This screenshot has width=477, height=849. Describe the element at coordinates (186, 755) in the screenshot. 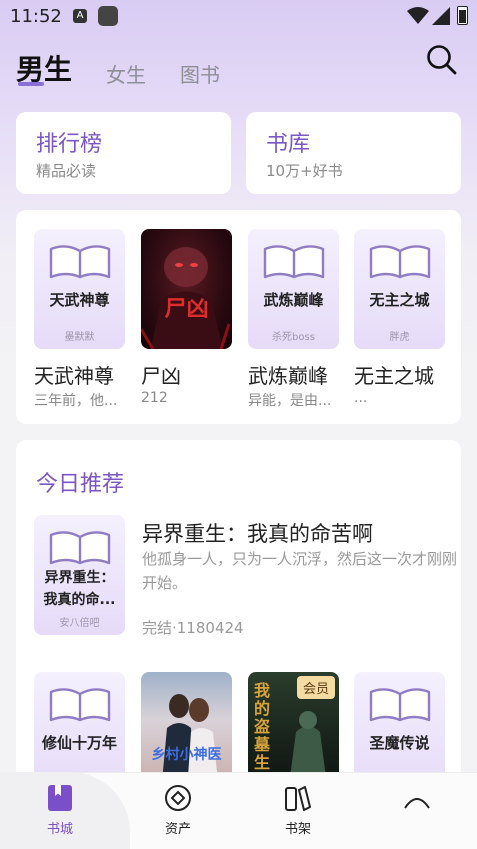

I see `cover-text: 乡村小神医` at that location.